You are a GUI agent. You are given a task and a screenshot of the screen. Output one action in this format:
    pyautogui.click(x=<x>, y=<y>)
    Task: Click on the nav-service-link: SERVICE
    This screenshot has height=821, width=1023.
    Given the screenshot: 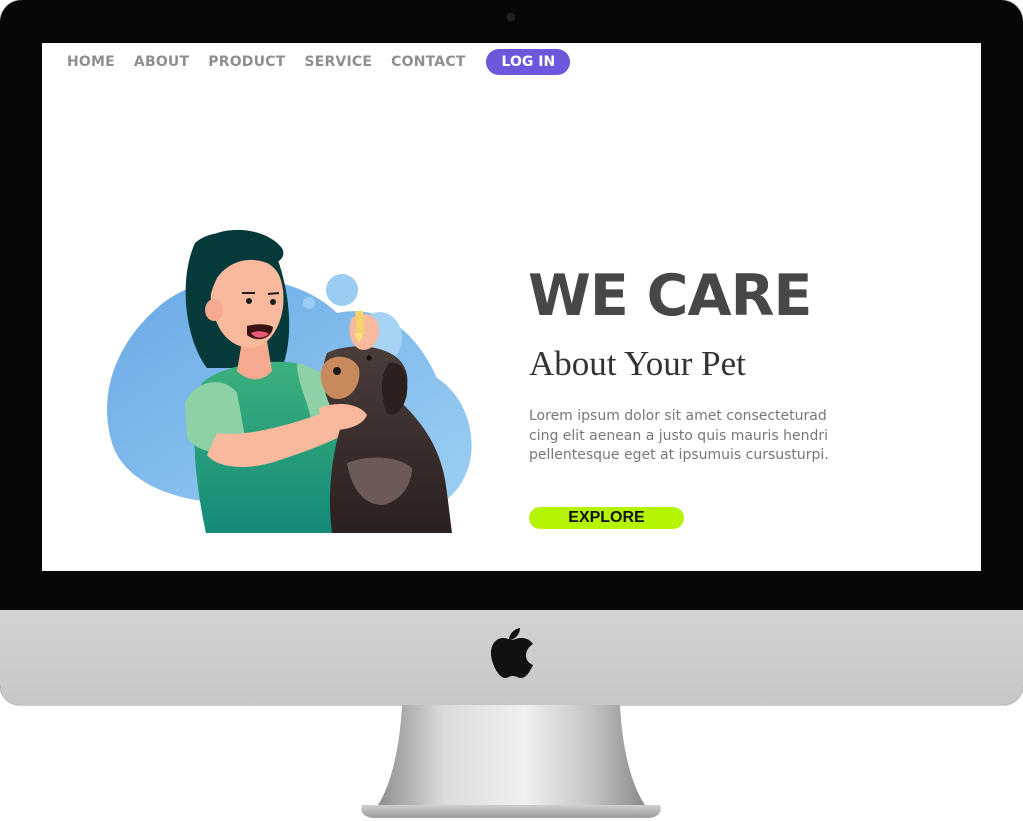 What is the action you would take?
    pyautogui.click(x=338, y=62)
    